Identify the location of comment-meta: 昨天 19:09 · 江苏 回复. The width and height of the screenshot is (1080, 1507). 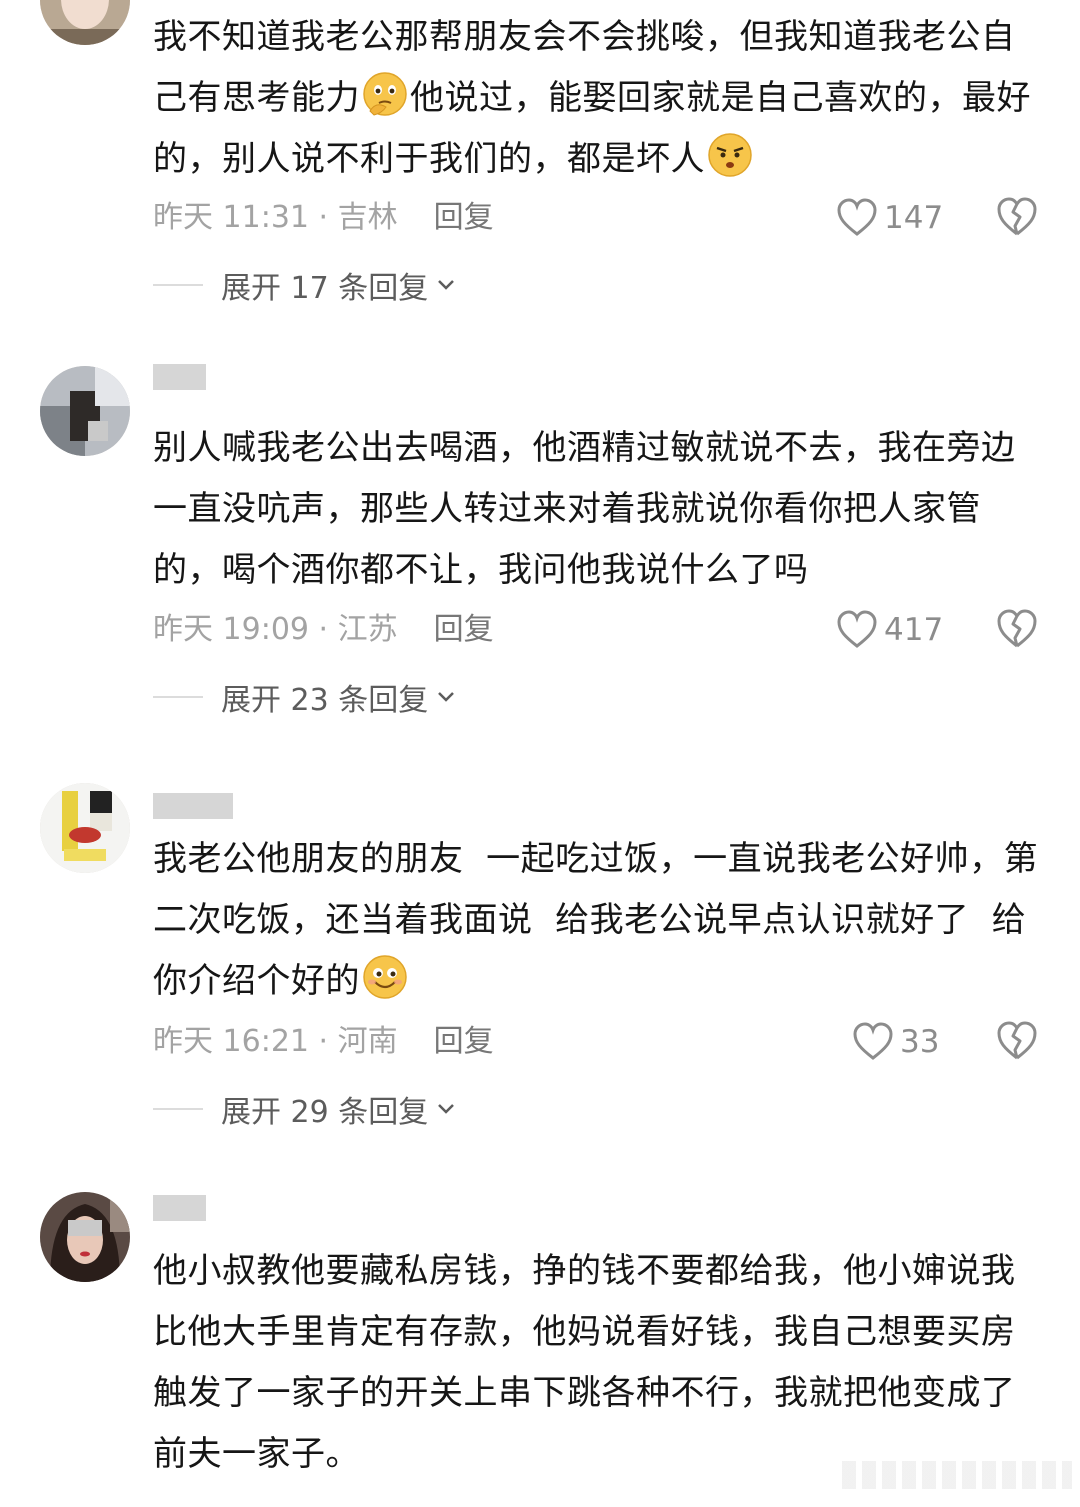
(323, 630).